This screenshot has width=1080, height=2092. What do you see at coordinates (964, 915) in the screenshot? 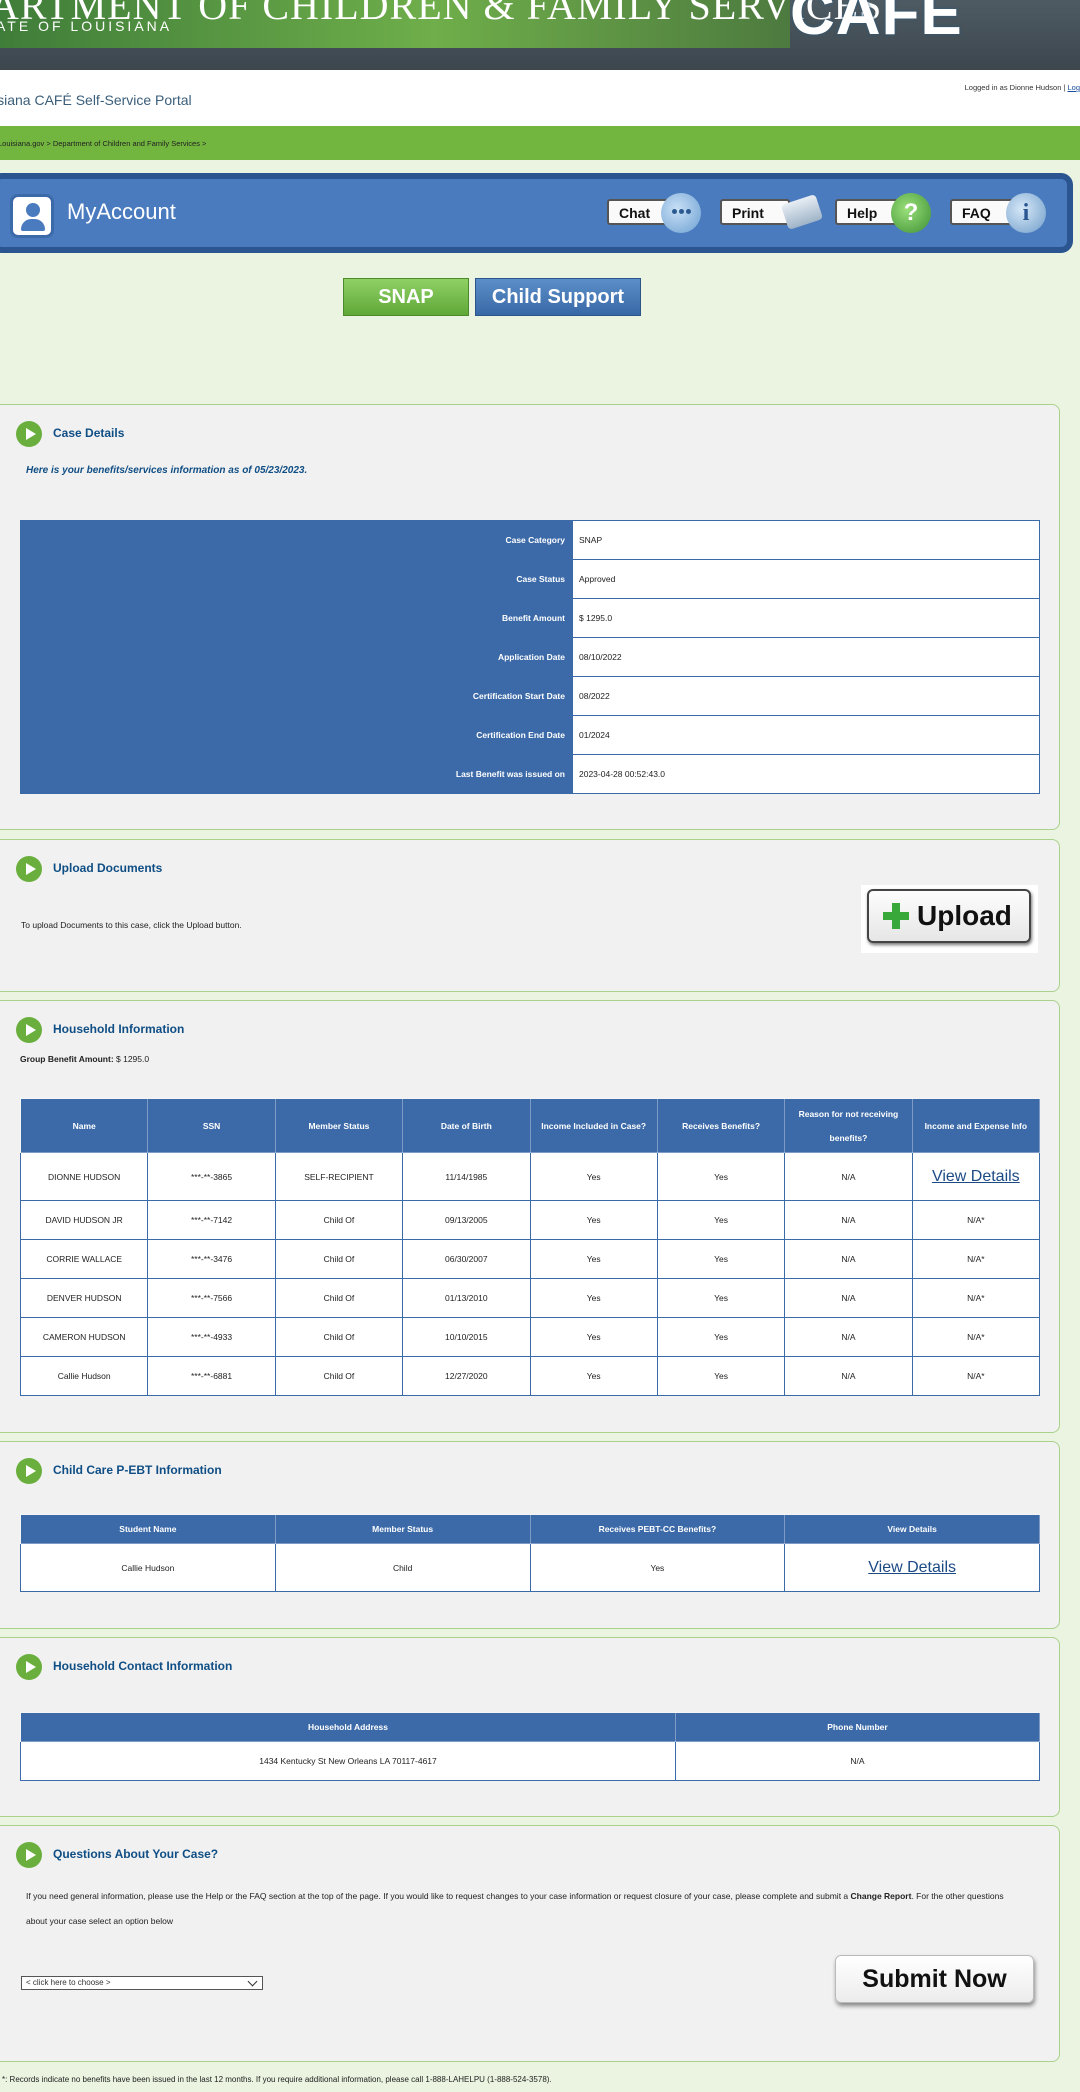
I see `upload-label: Upload` at bounding box center [964, 915].